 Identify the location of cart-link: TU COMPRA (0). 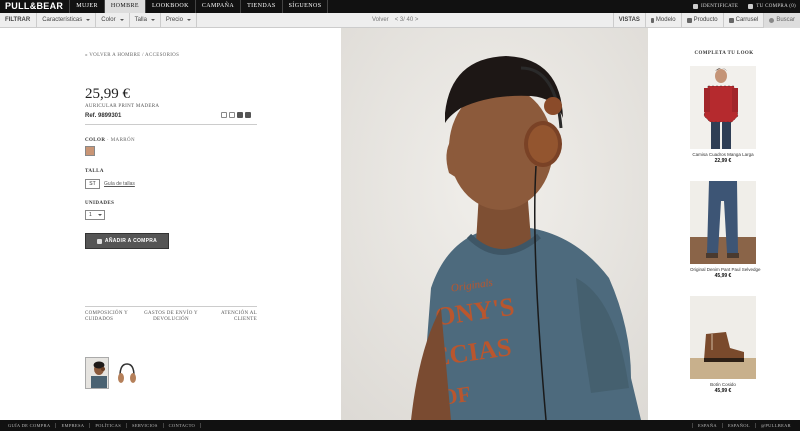
(772, 6).